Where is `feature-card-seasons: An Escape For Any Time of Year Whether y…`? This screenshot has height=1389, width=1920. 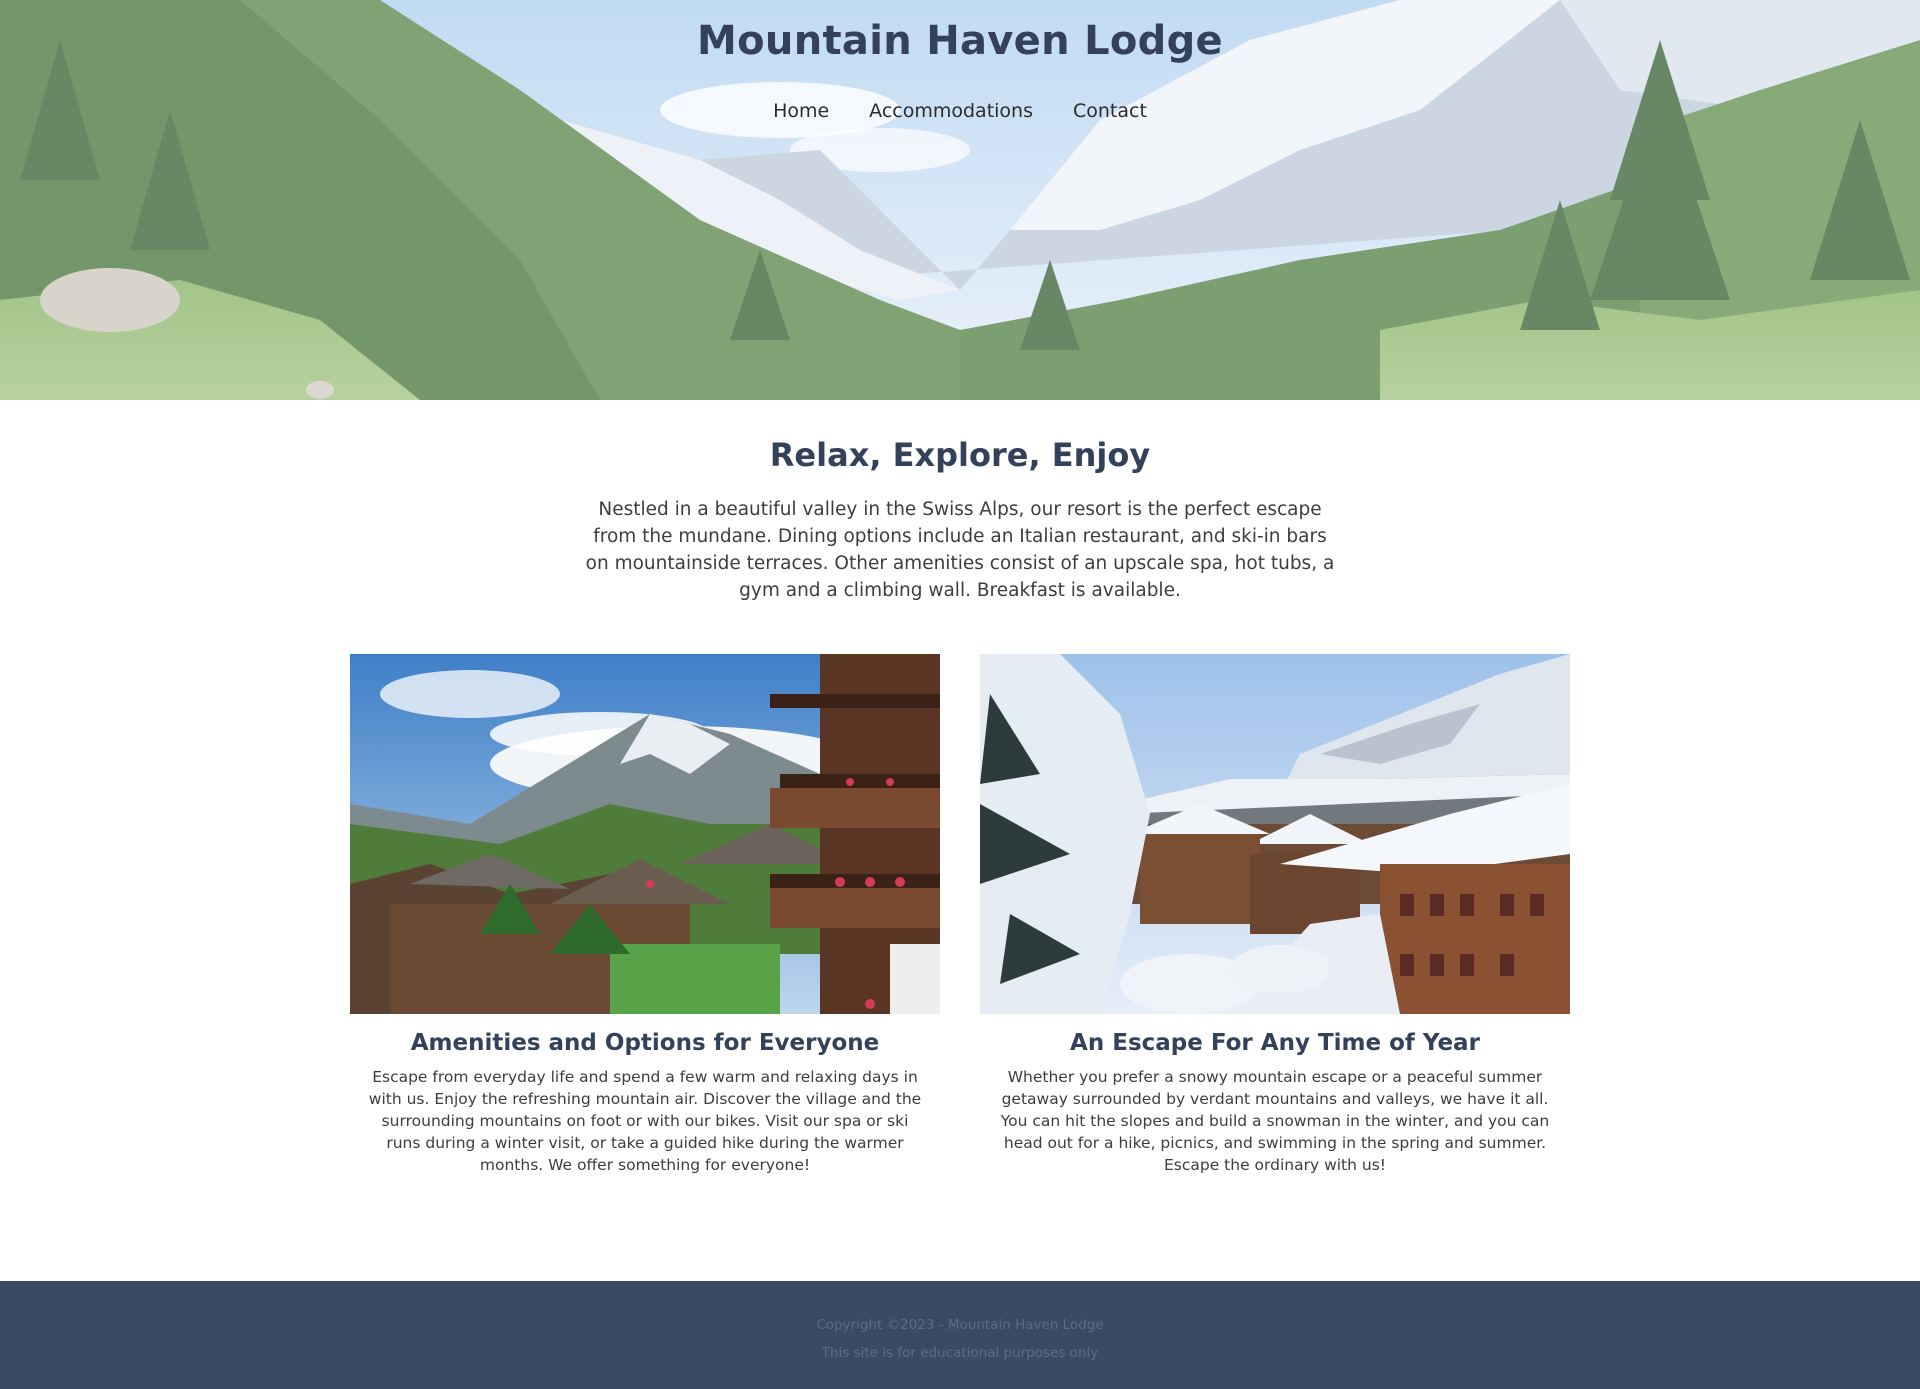 feature-card-seasons: An Escape For Any Time of Year Whether y… is located at coordinates (1275, 915).